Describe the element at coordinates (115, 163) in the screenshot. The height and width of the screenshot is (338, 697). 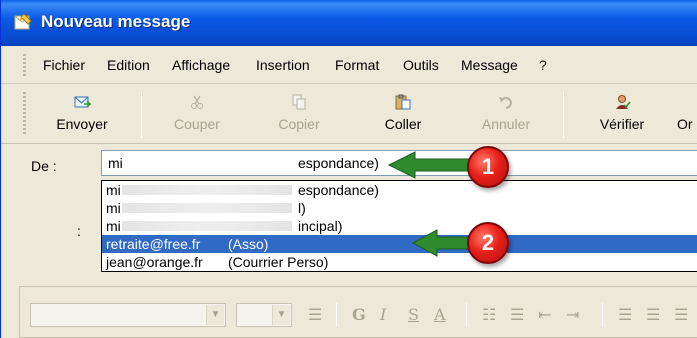
I see `from-value: mi` at that location.